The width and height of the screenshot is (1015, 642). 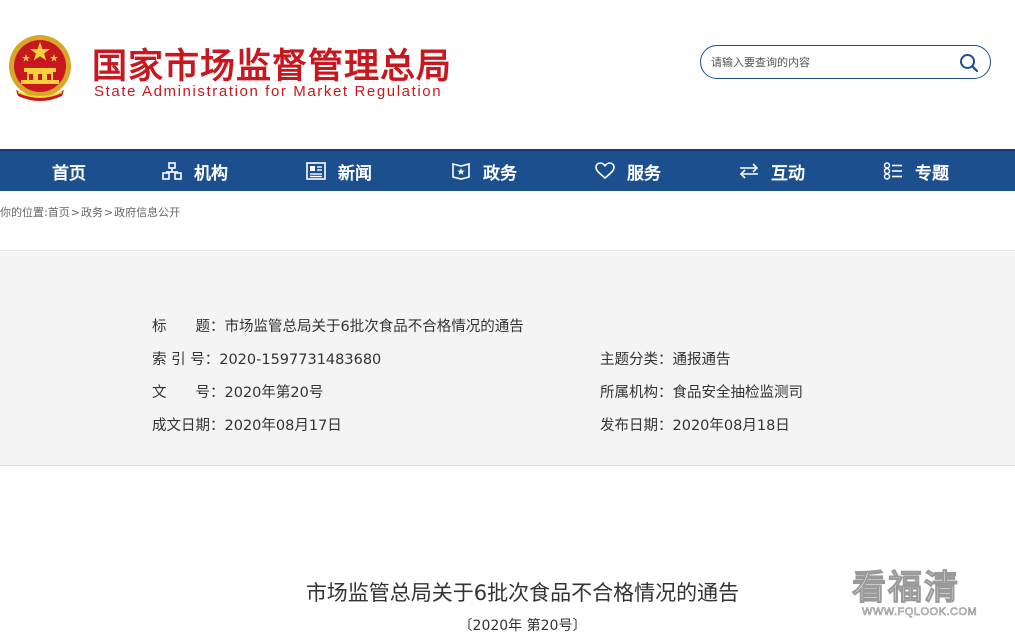 I want to click on meta-index-value: 2020-1597731483680, so click(x=300, y=360).